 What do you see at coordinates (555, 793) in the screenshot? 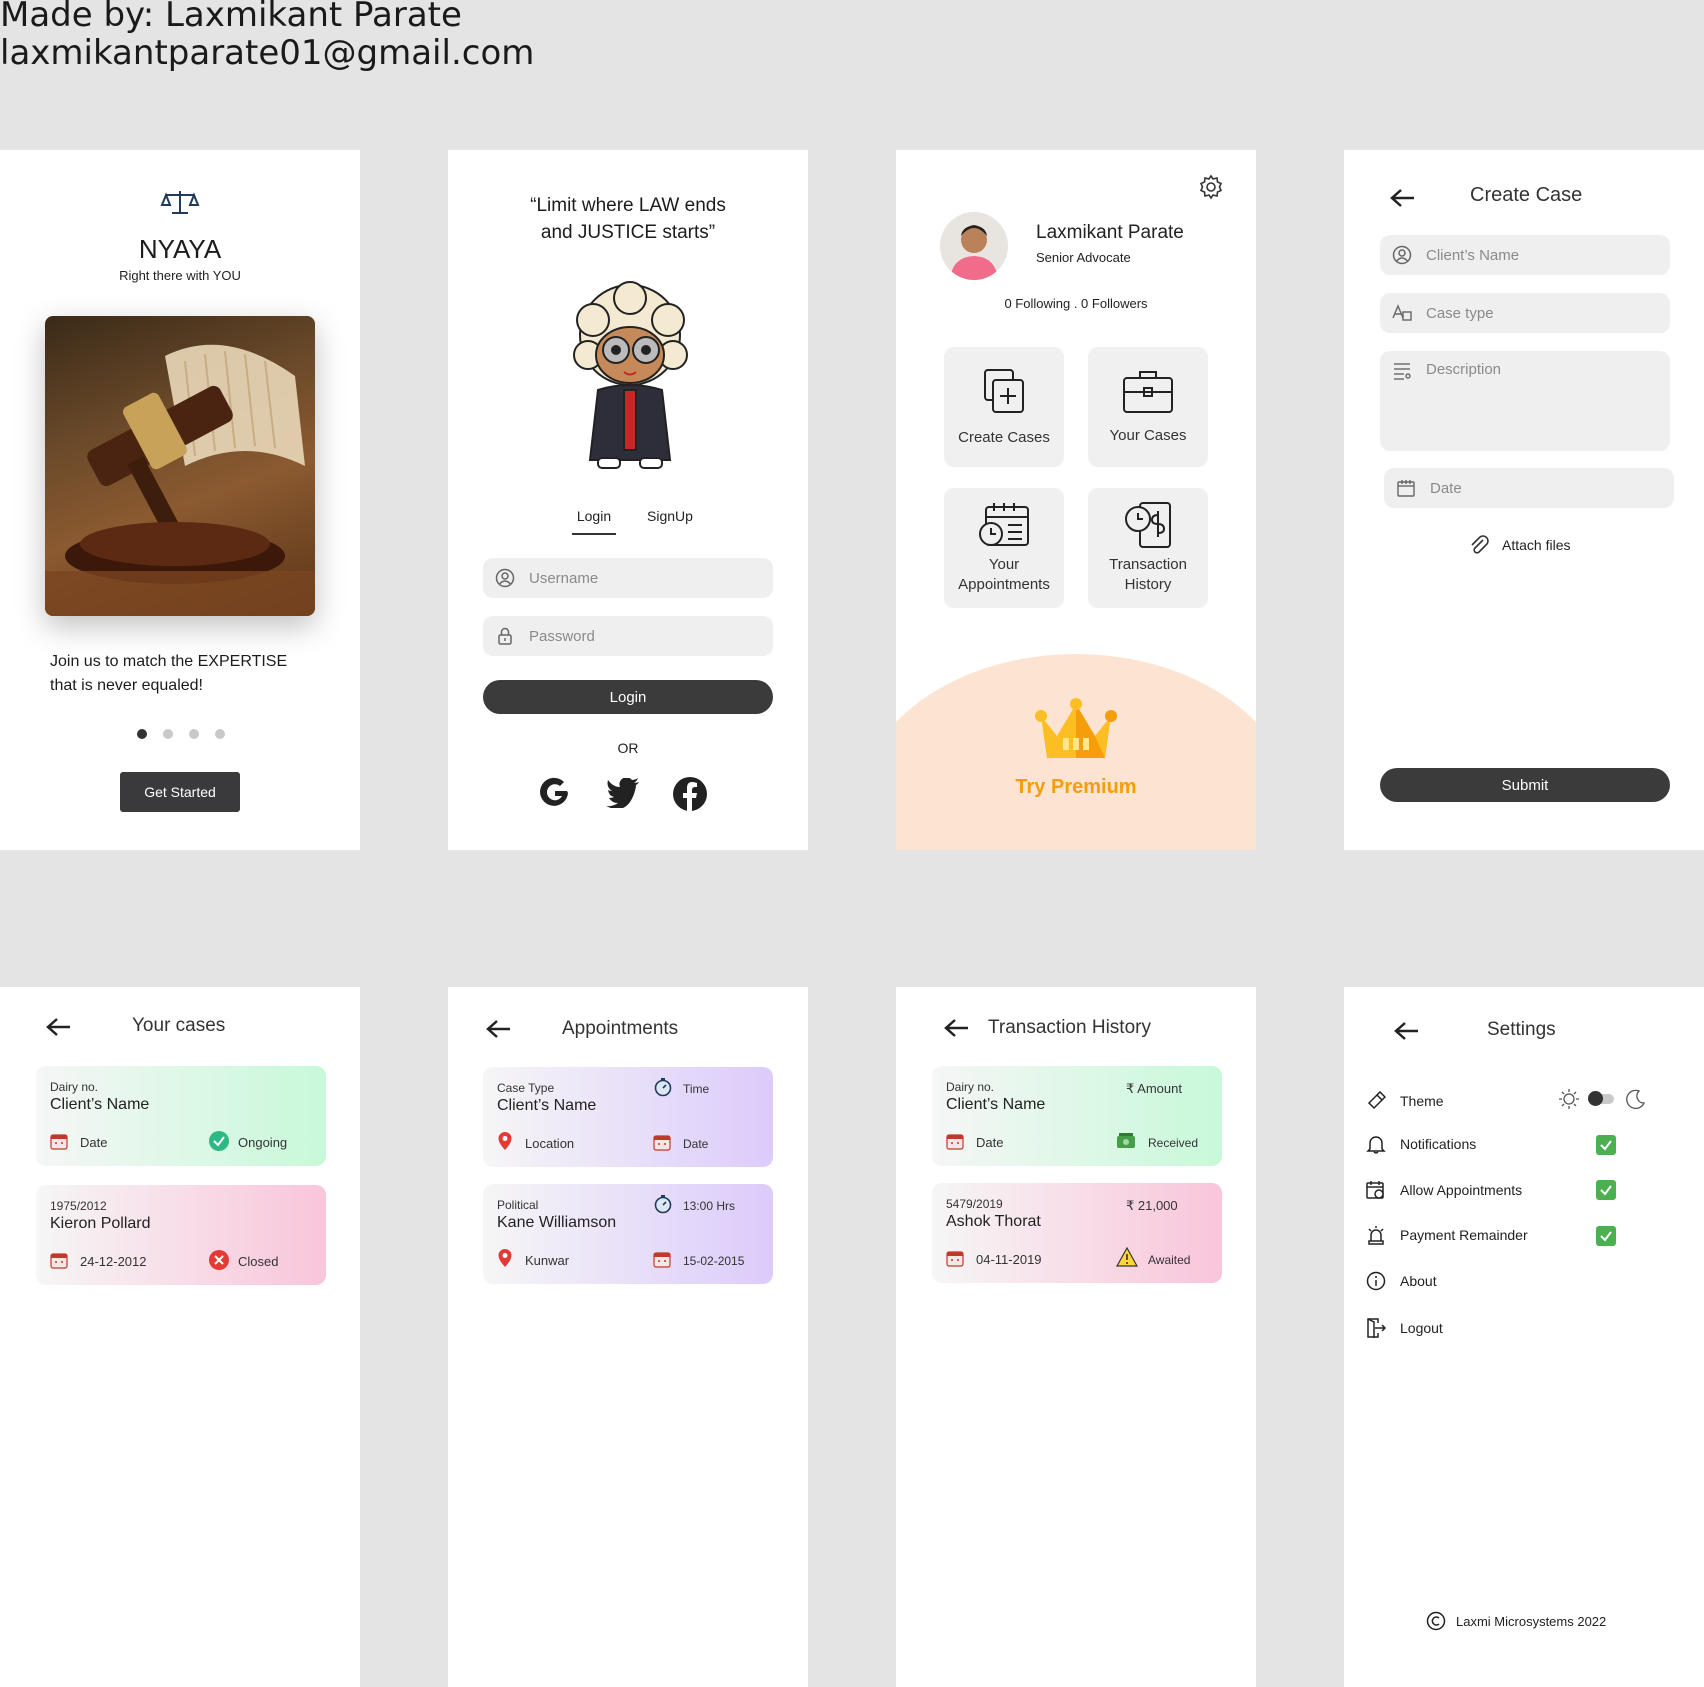
I see `google-icon` at bounding box center [555, 793].